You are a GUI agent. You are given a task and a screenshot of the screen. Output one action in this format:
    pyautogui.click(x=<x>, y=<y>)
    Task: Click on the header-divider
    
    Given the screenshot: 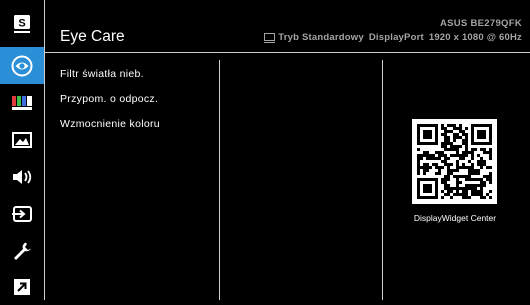 What is the action you would take?
    pyautogui.click(x=287, y=52)
    